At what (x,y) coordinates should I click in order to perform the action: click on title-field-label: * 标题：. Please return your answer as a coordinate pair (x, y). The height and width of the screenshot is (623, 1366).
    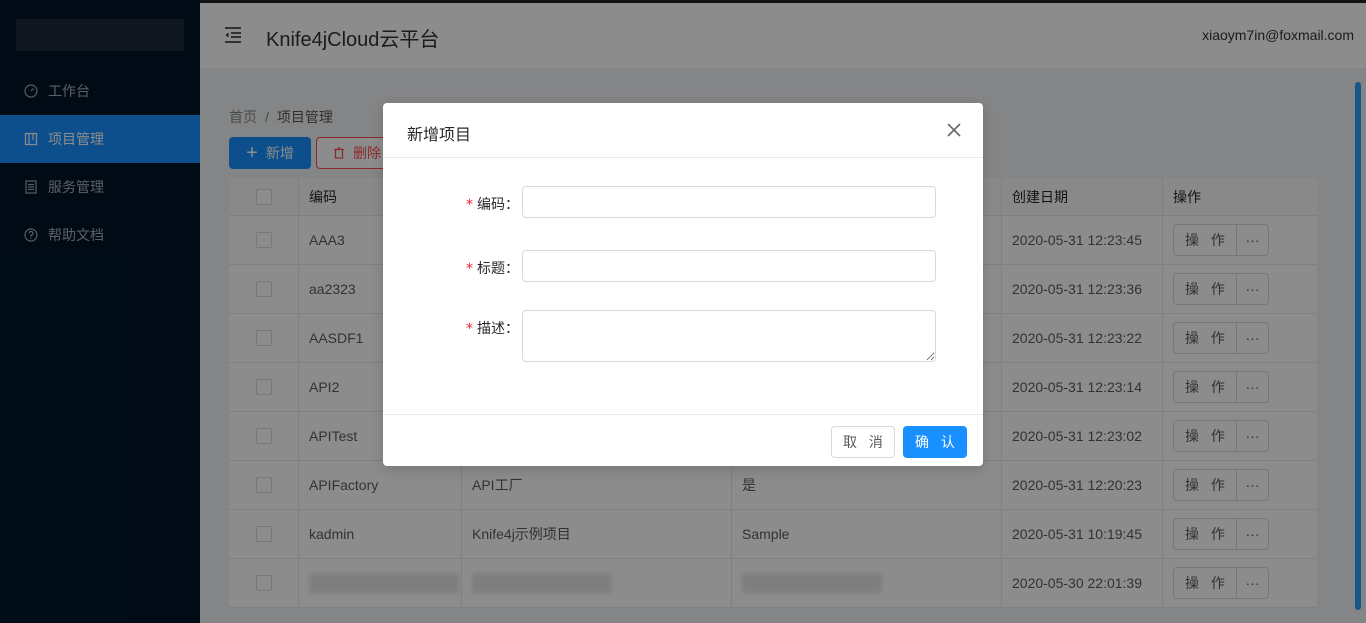
    Looking at the image, I should click on (492, 268).